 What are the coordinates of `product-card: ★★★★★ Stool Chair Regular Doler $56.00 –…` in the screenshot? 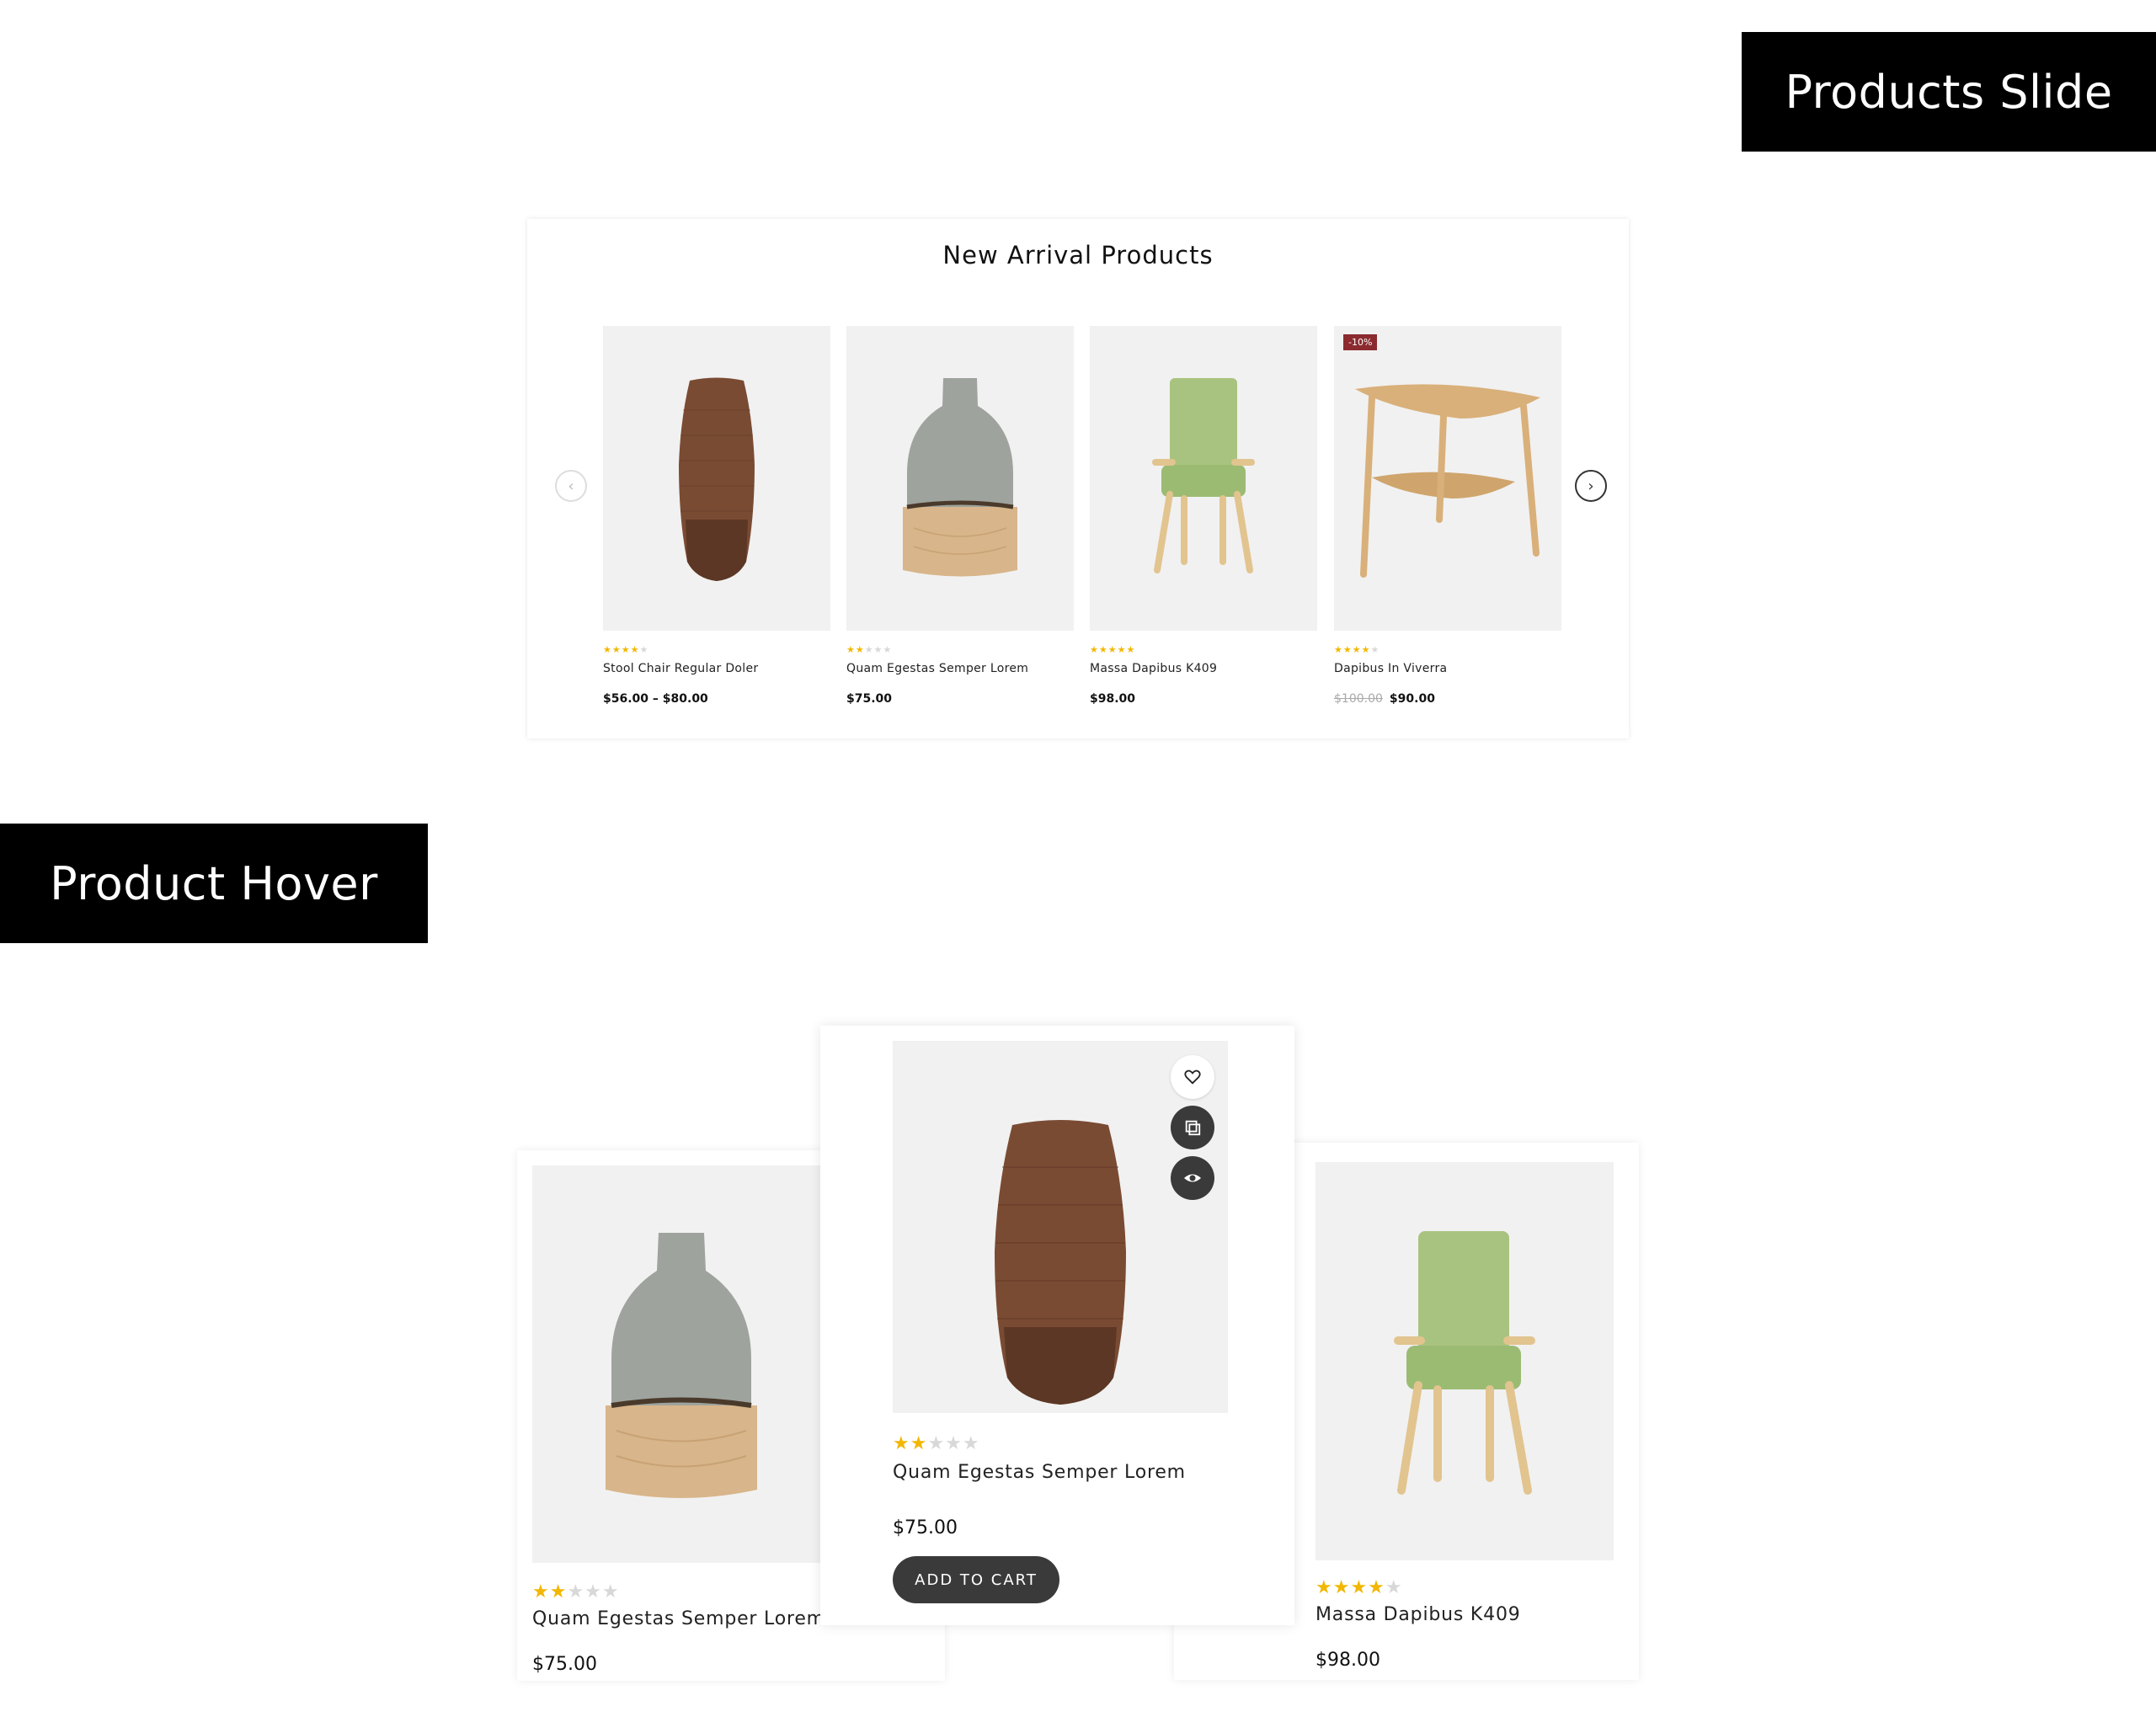 It's located at (716, 516).